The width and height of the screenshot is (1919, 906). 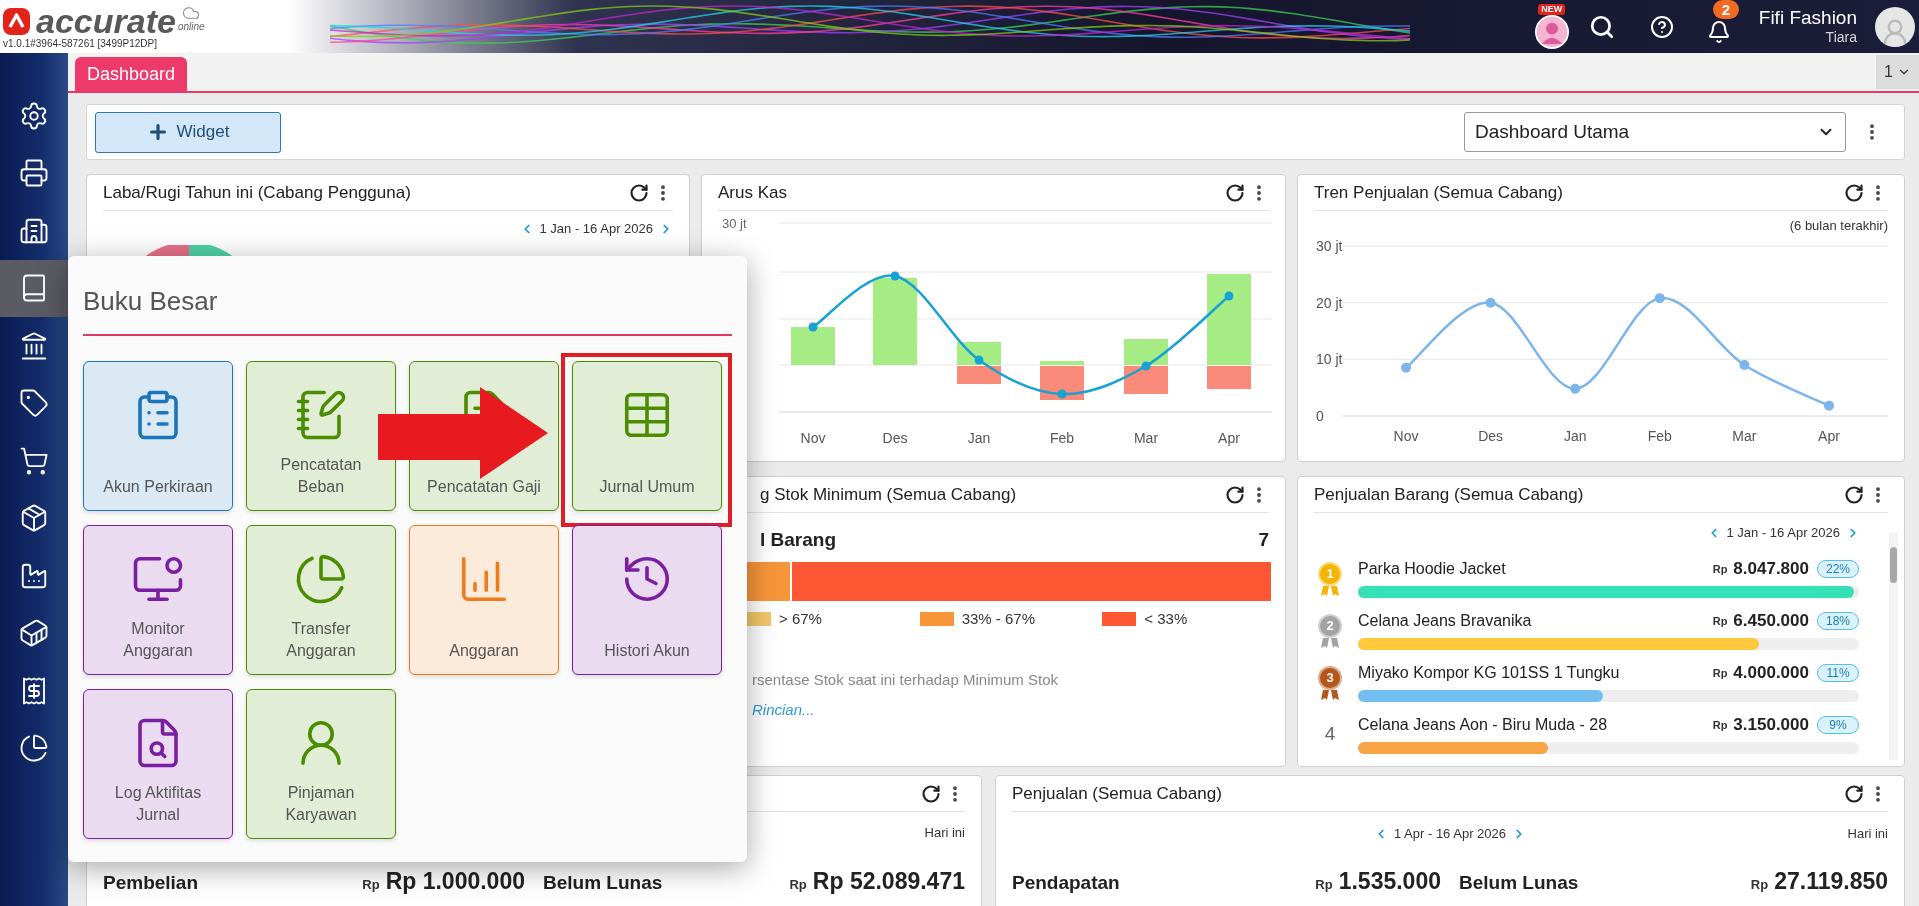 I want to click on help-icon, so click(x=1661, y=26).